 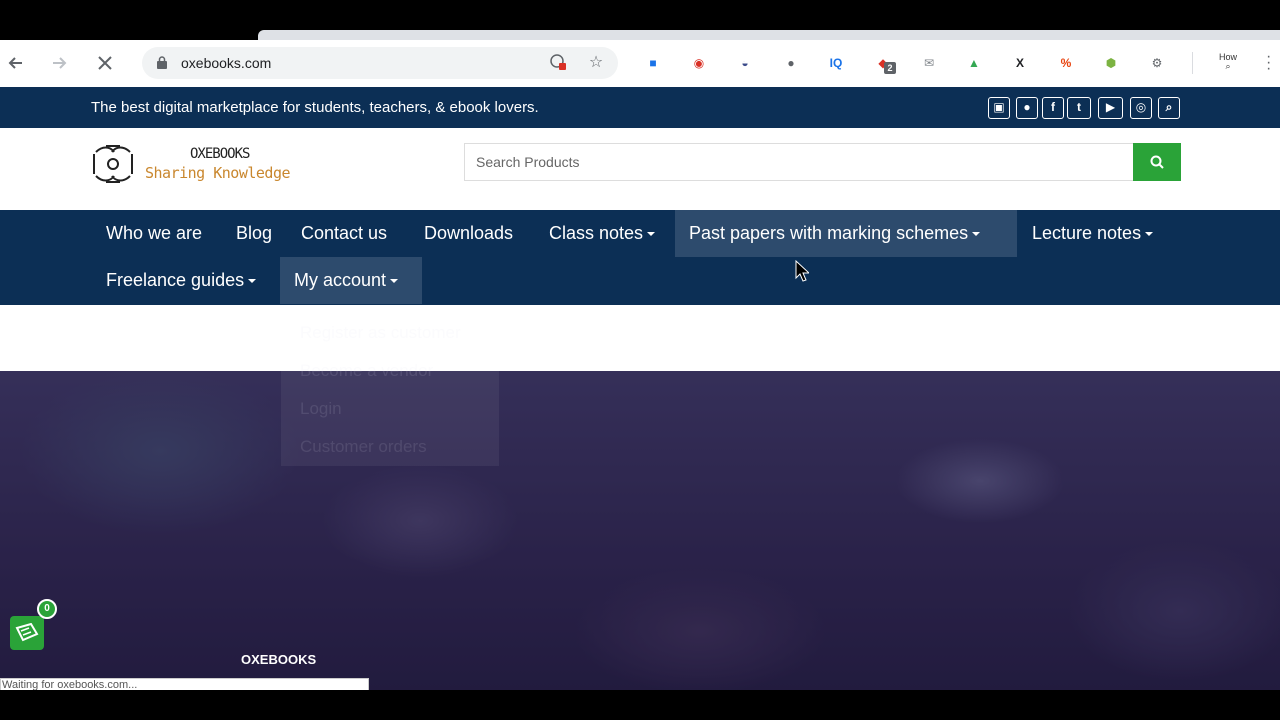 What do you see at coordinates (226, 63) in the screenshot?
I see `url-text: oxebooks.com` at bounding box center [226, 63].